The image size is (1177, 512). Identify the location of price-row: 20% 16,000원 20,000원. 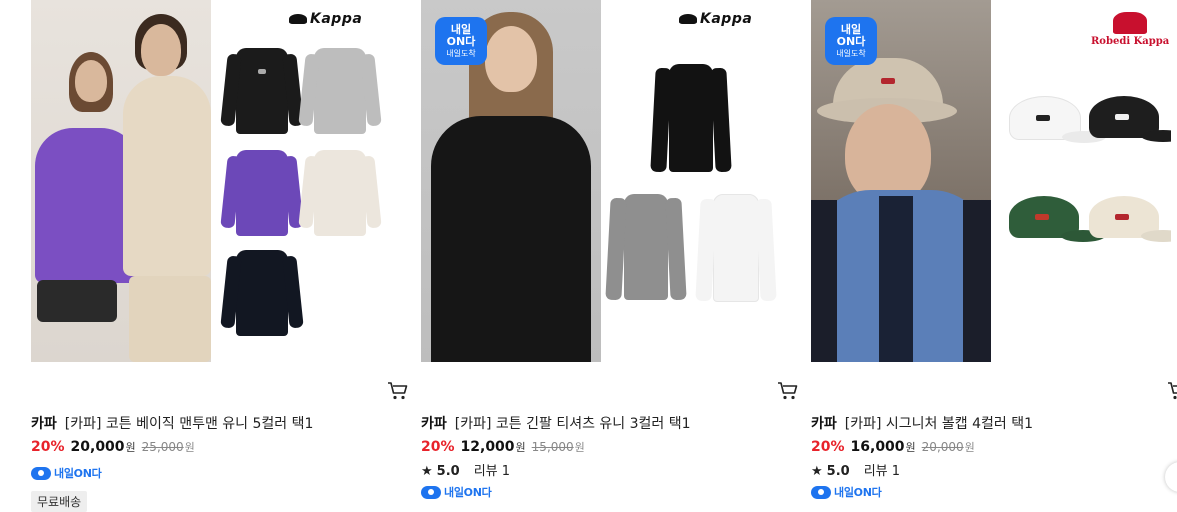
(893, 447).